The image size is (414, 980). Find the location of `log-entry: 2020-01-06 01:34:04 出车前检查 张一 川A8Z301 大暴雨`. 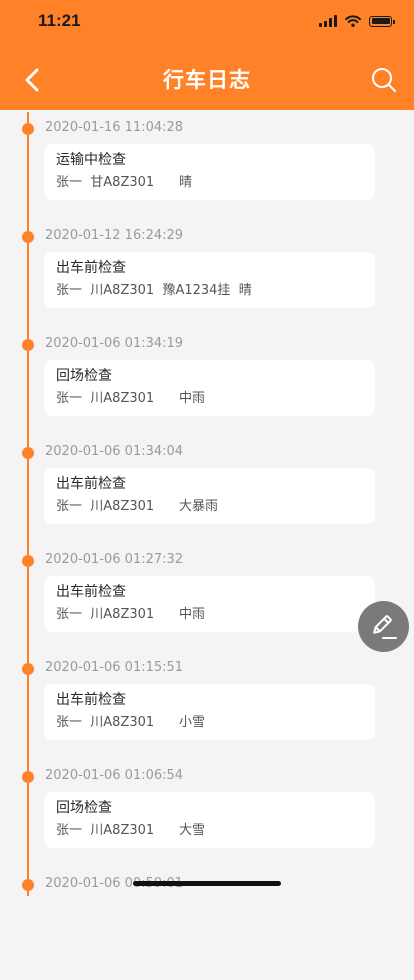

log-entry: 2020-01-06 01:34:04 出车前检查 张一 川A8Z301 大暴雨 is located at coordinates (207, 494).